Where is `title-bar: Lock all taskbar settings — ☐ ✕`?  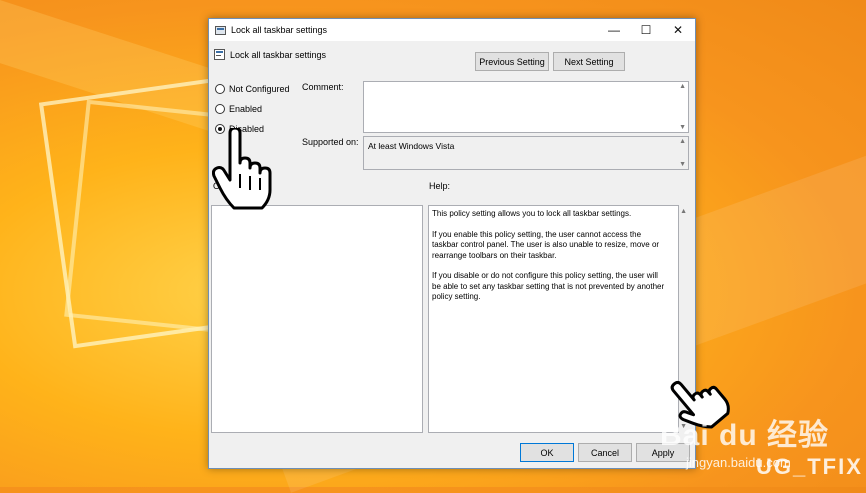 title-bar: Lock all taskbar settings — ☐ ✕ is located at coordinates (452, 30).